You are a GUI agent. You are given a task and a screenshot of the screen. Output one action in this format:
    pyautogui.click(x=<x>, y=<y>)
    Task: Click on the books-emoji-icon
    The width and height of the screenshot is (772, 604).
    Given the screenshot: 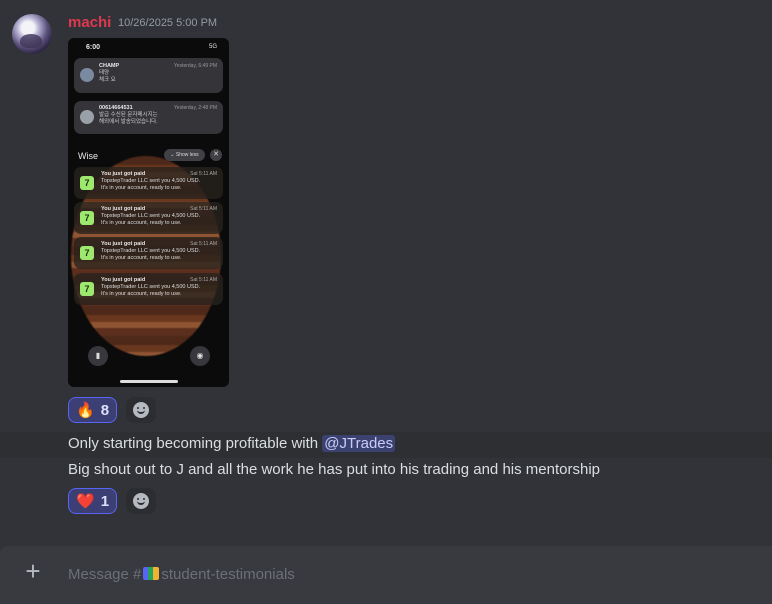 What is the action you would take?
    pyautogui.click(x=151, y=573)
    